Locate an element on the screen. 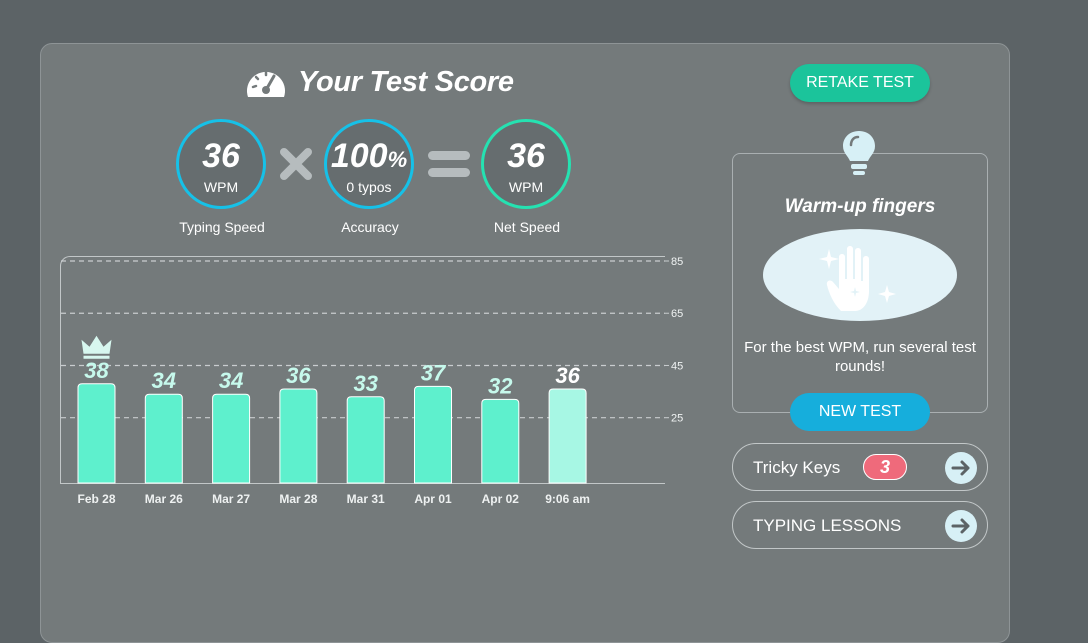 This screenshot has width=1088, height=643. tricky-keys-count-badge: 3 is located at coordinates (885, 467).